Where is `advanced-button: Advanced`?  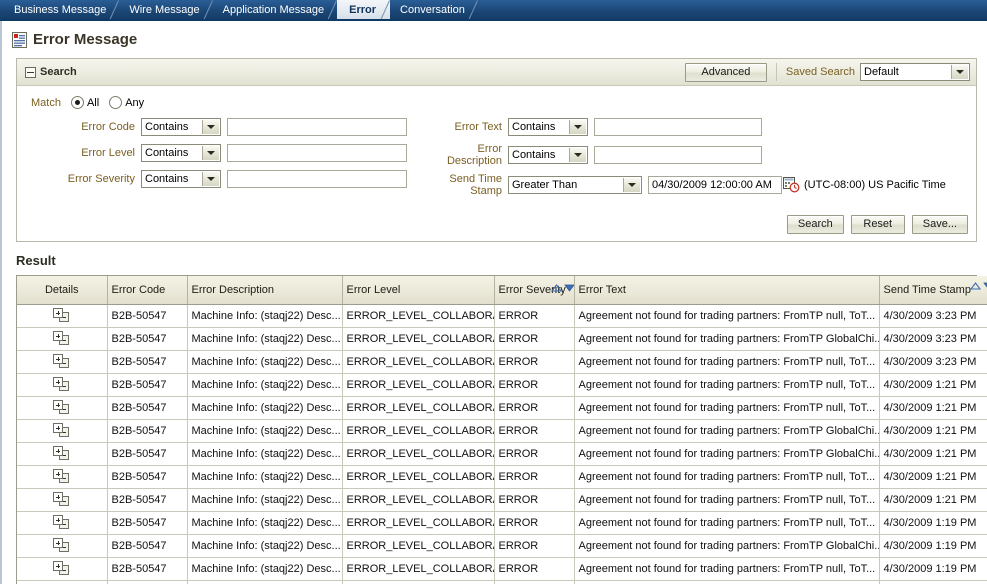 advanced-button: Advanced is located at coordinates (725, 72).